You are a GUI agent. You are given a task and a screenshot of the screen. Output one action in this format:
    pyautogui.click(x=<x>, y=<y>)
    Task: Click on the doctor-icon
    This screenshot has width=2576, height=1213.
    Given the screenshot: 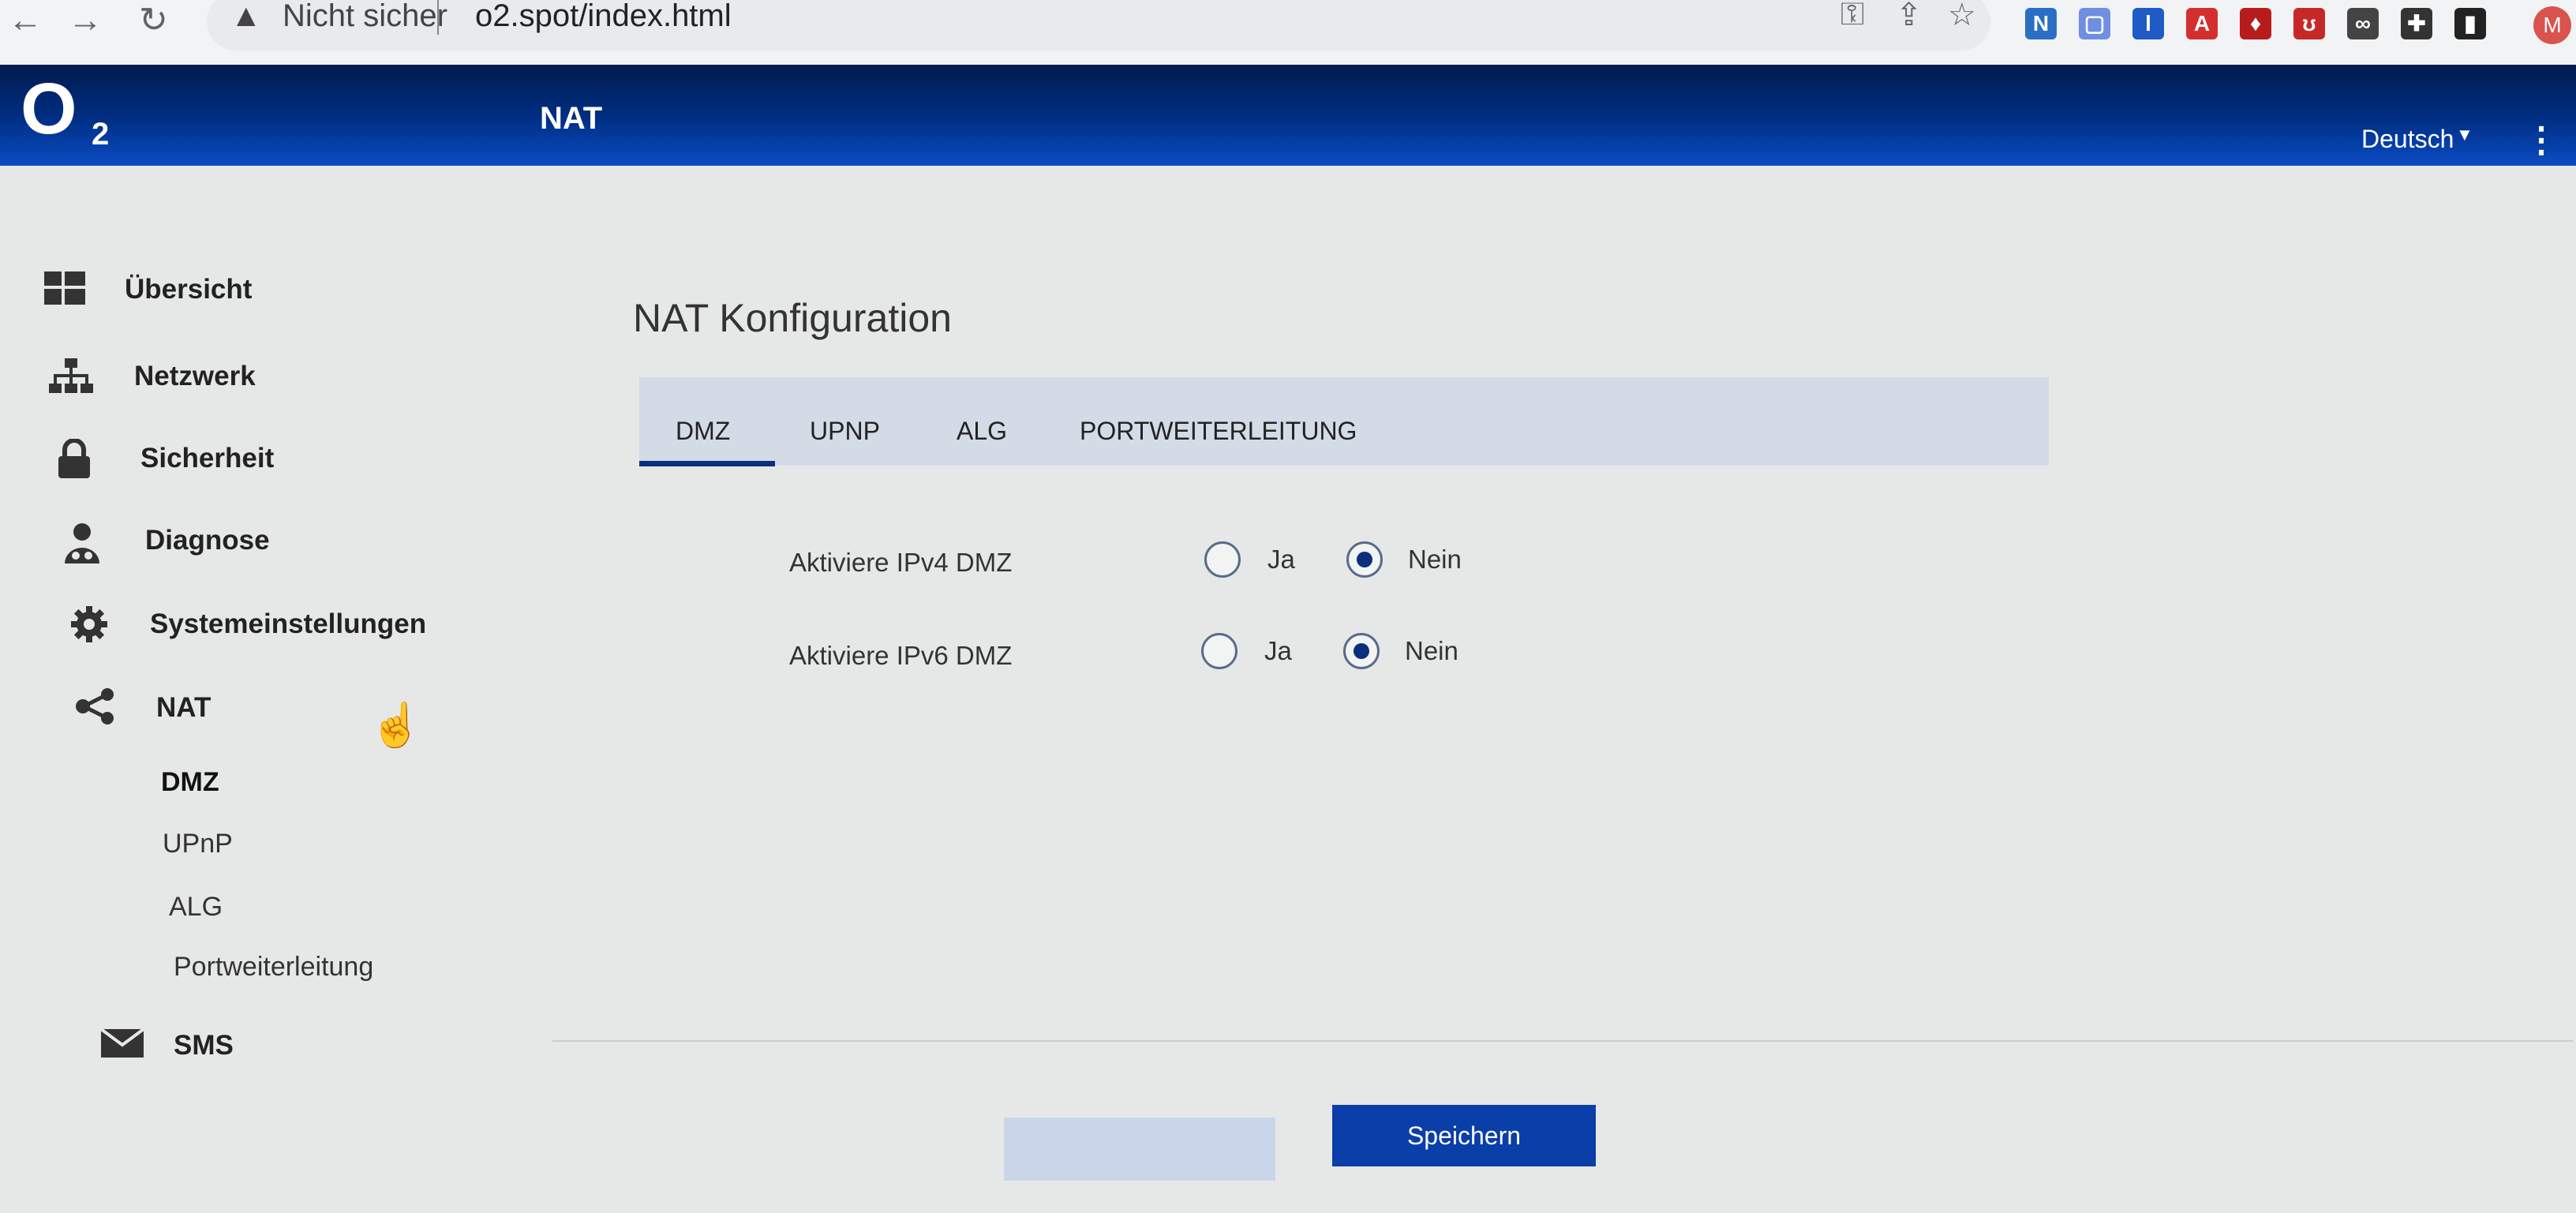 What is the action you would take?
    pyautogui.click(x=85, y=542)
    